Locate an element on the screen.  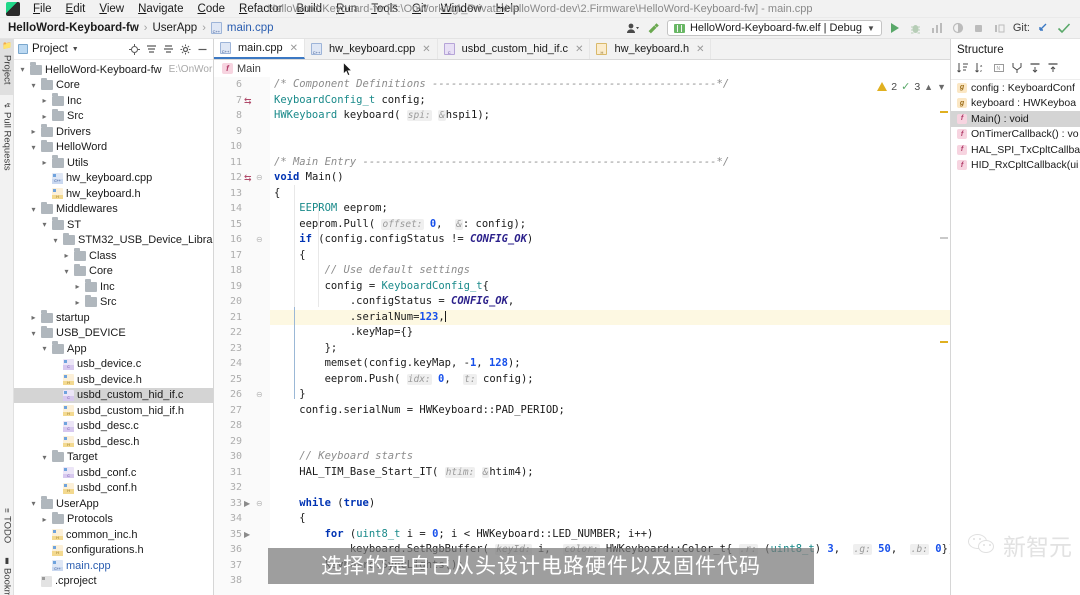
tree-node: ▸ Drivers is located at coordinates (113, 132).